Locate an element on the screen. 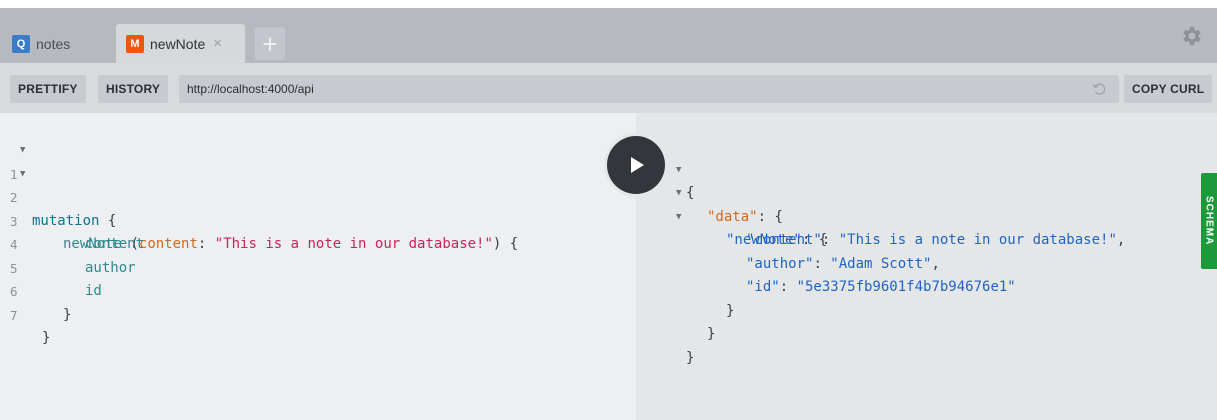 Image resolution: width=1217 pixels, height=420 pixels. close-icon: × is located at coordinates (217, 43).